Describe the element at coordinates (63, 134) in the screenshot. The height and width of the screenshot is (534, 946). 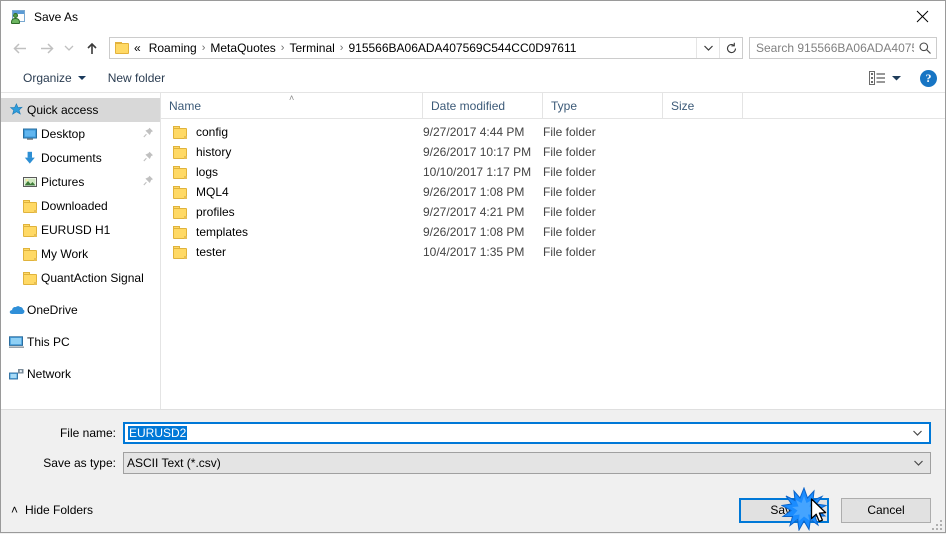
I see `sidebar-item-label: Desktop` at that location.